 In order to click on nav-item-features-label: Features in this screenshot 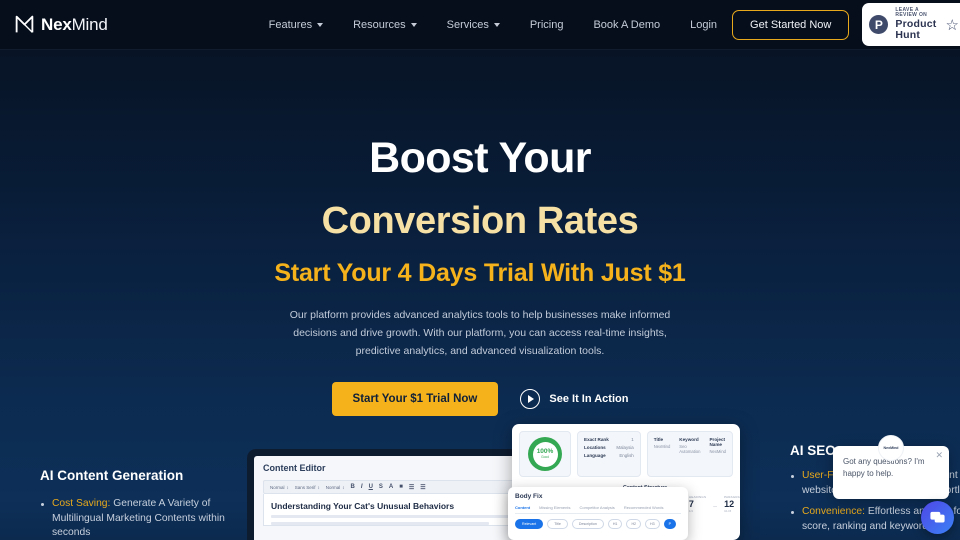, I will do `click(290, 24)`.